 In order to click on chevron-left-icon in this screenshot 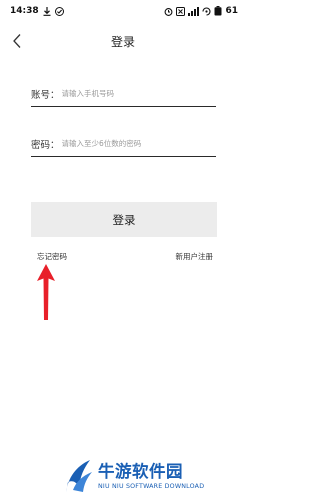, I will do `click(17, 41)`.